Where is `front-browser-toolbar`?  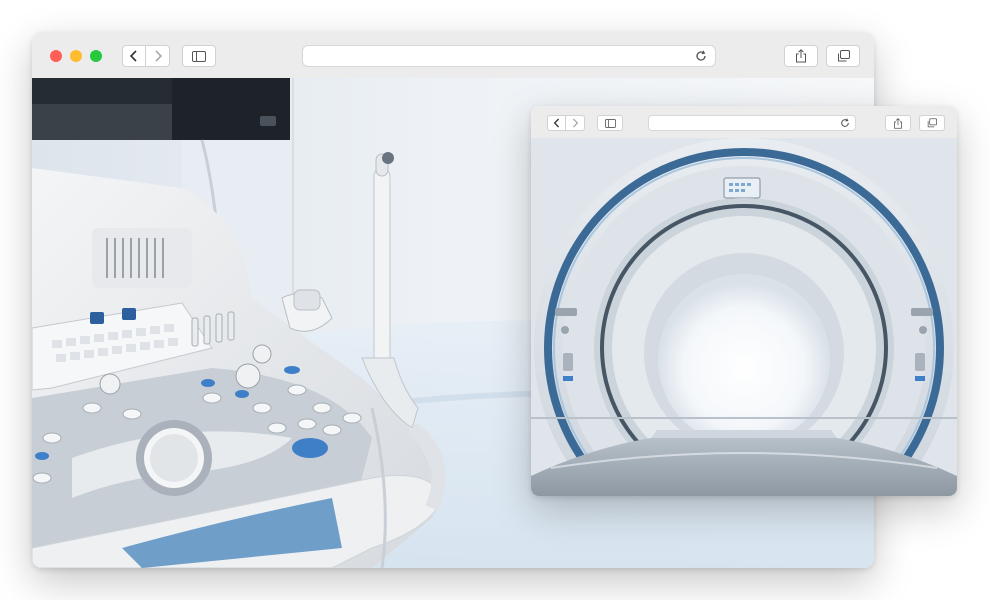 front-browser-toolbar is located at coordinates (744, 122).